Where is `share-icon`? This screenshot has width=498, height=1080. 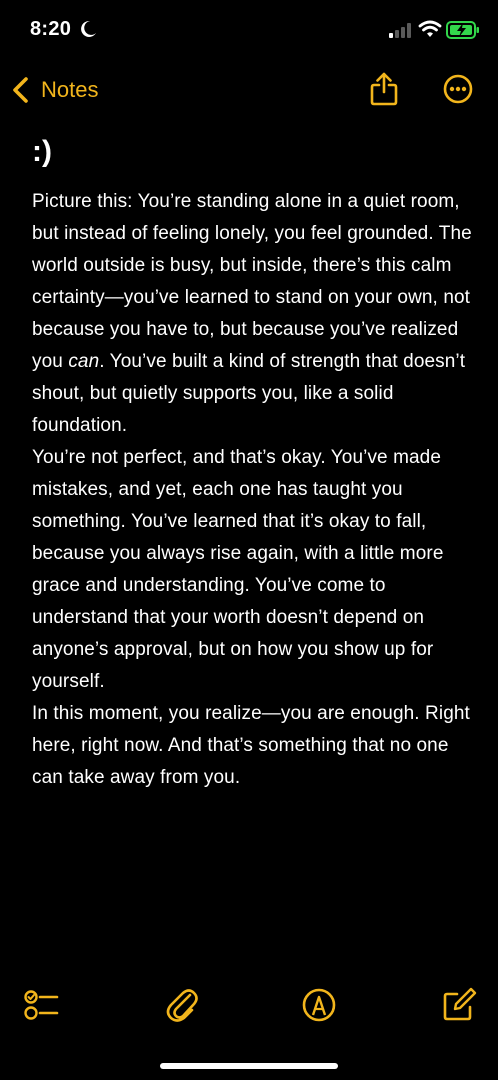
share-icon is located at coordinates (384, 89).